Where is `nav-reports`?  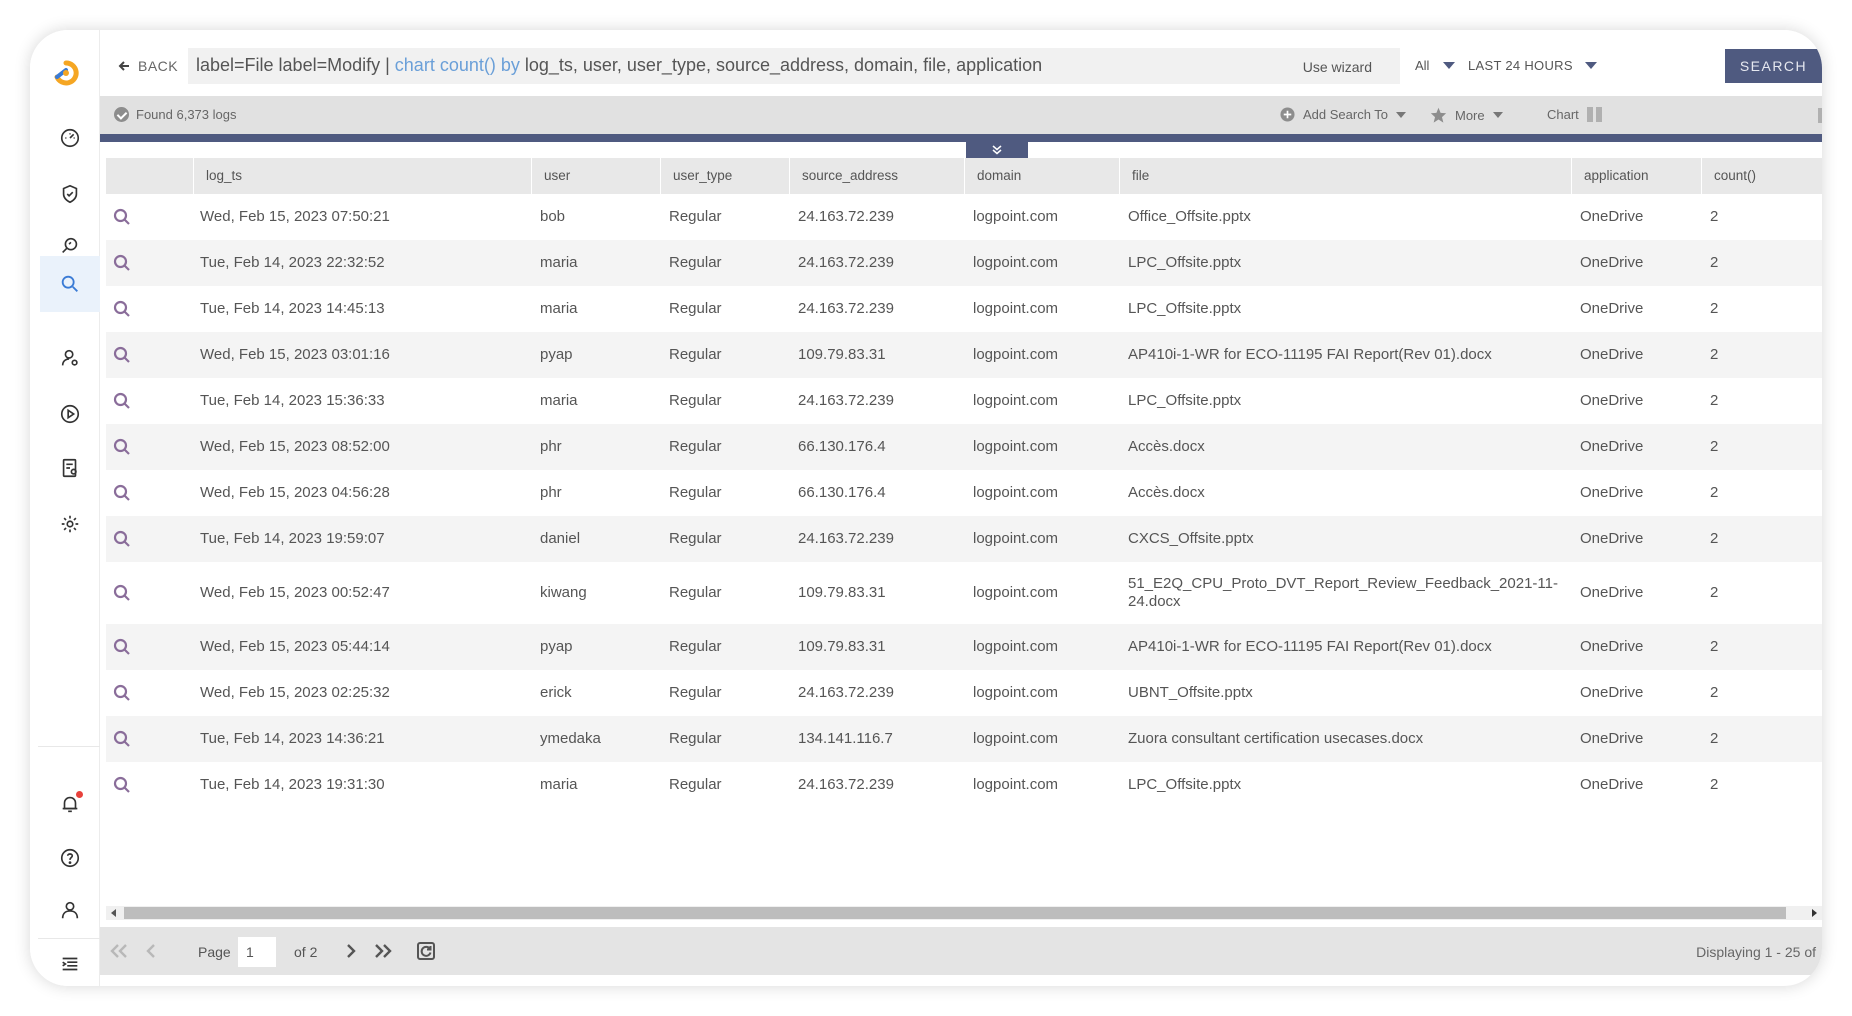
nav-reports is located at coordinates (70, 468).